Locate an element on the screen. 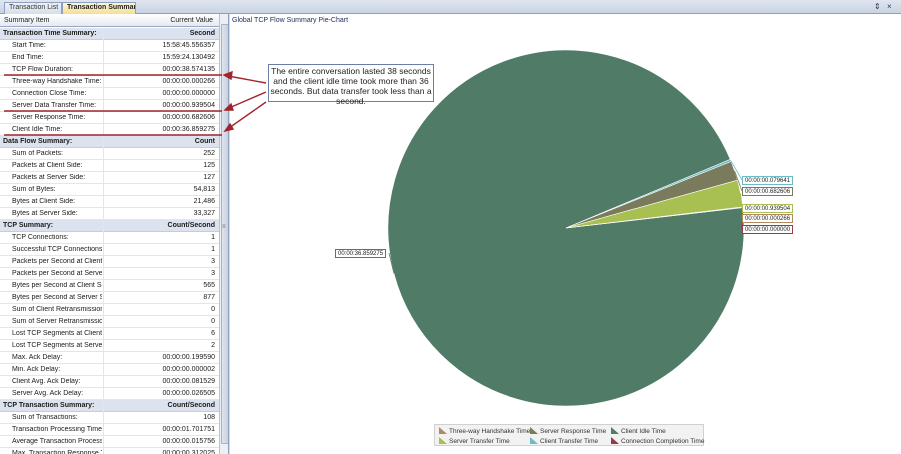  row-label: Sum of Transactions: is located at coordinates (45, 417).